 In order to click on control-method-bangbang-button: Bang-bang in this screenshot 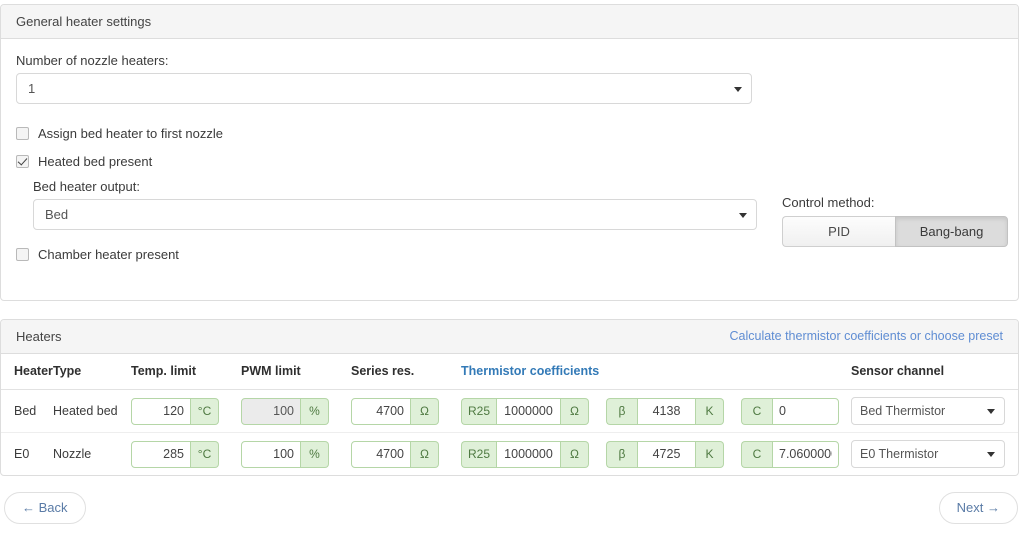, I will do `click(951, 231)`.